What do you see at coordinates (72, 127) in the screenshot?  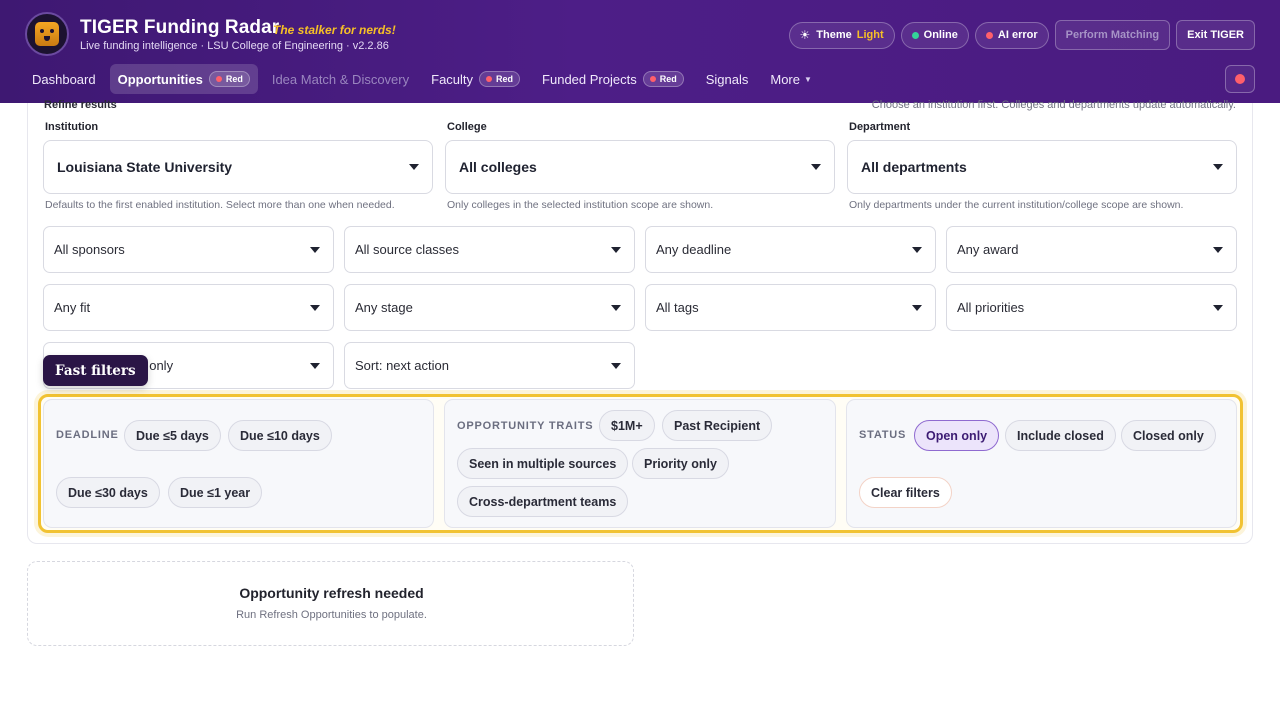 I see `institution-label: Institution` at bounding box center [72, 127].